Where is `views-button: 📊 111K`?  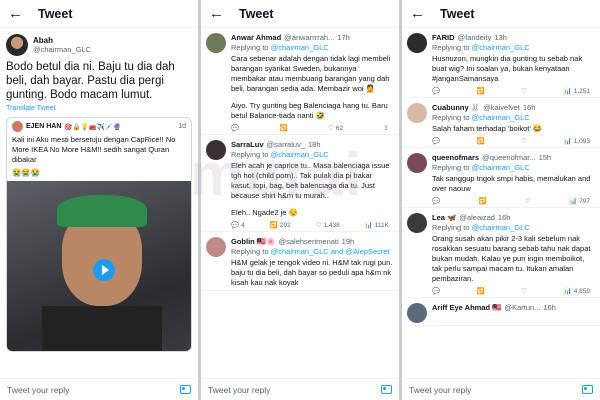
views-button: 📊 111K is located at coordinates (377, 225).